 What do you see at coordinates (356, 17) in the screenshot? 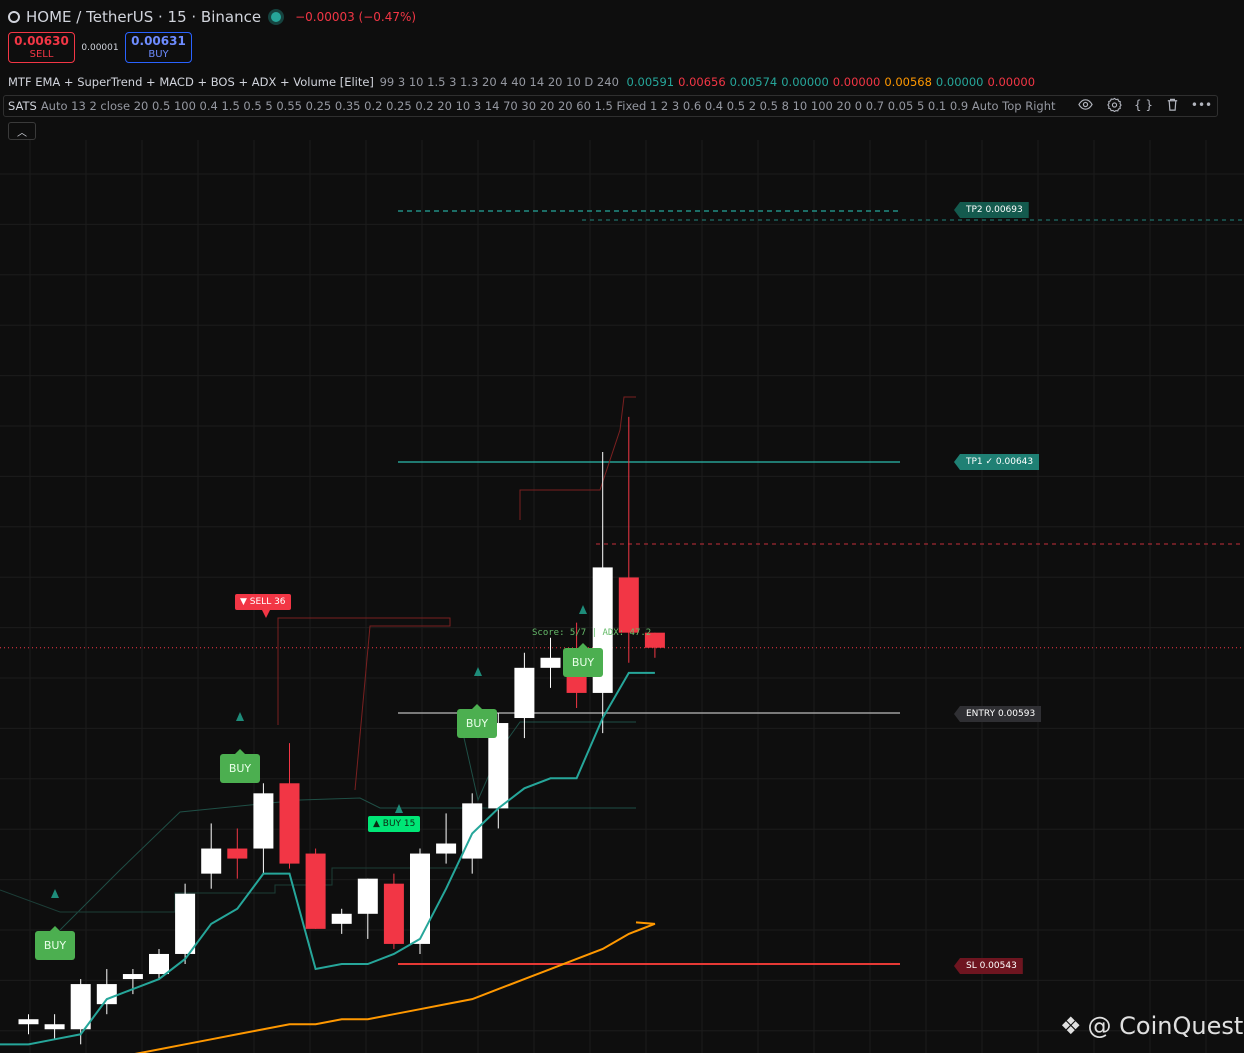
I see `price-change: −0.00003 (−0.47%)` at bounding box center [356, 17].